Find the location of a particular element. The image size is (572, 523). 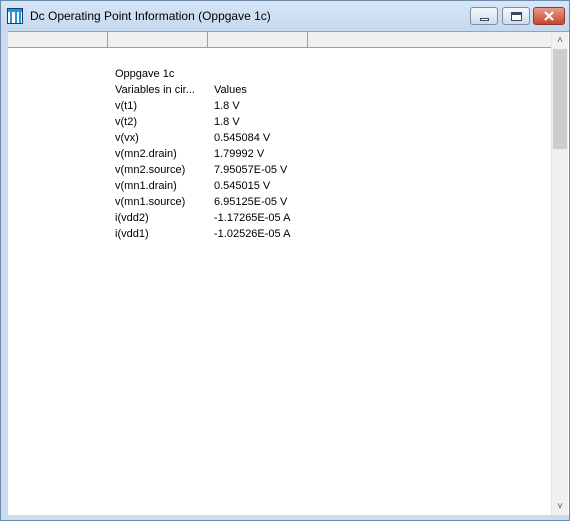

report-header-row: Variables in cir... Values is located at coordinates (202, 90).